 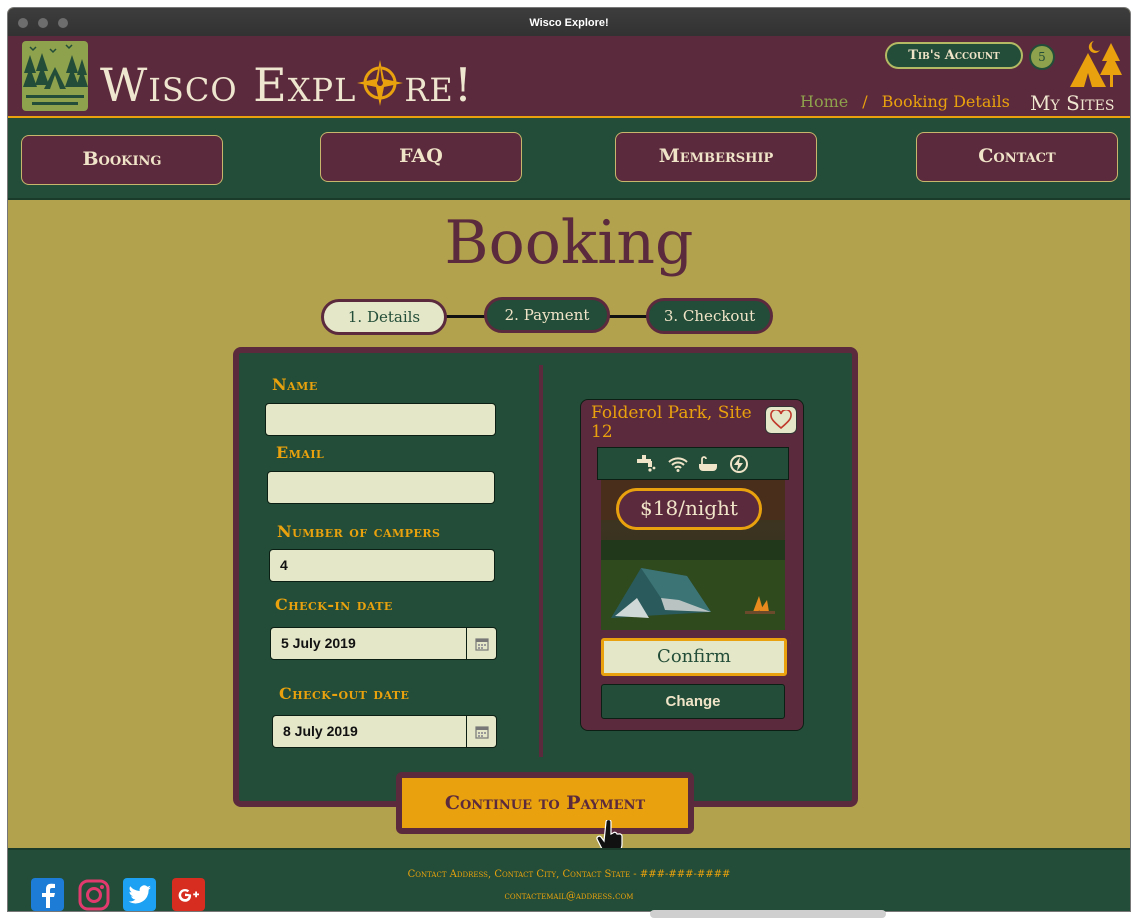 What do you see at coordinates (1072, 103) in the screenshot?
I see `my-sites-link: My Sites` at bounding box center [1072, 103].